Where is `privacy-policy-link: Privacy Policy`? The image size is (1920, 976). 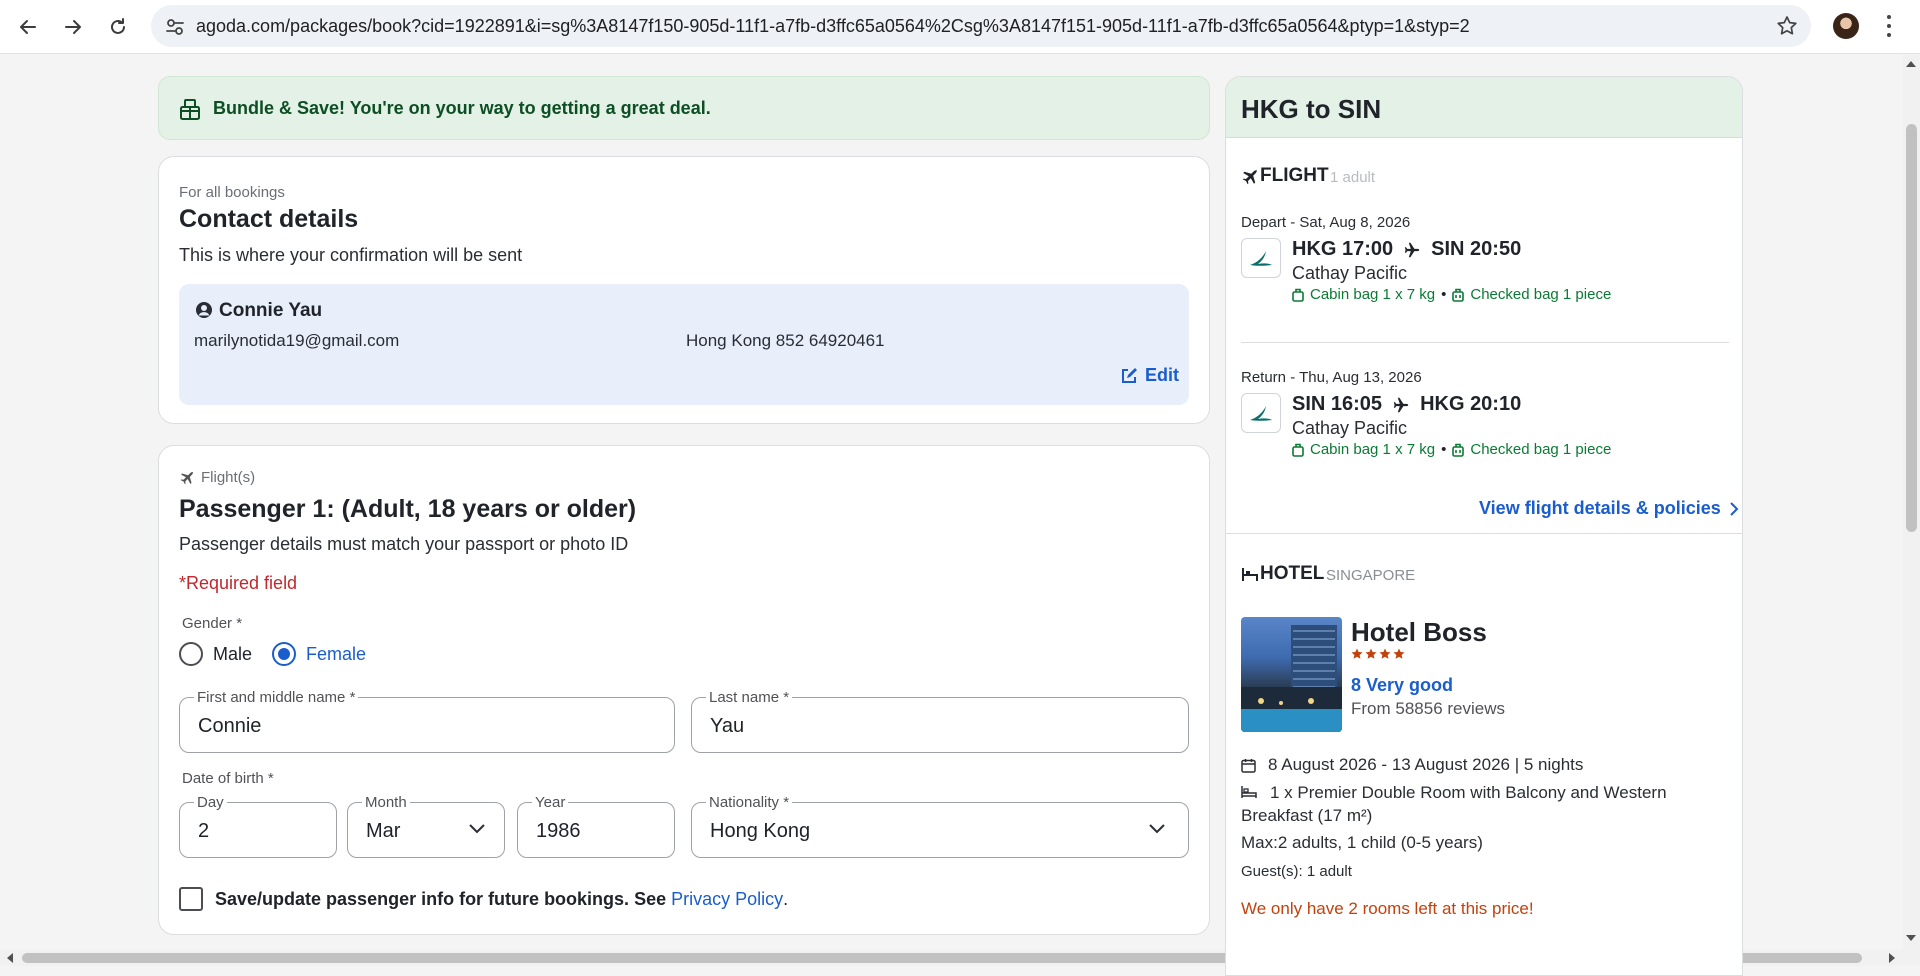
privacy-policy-link: Privacy Policy is located at coordinates (727, 899).